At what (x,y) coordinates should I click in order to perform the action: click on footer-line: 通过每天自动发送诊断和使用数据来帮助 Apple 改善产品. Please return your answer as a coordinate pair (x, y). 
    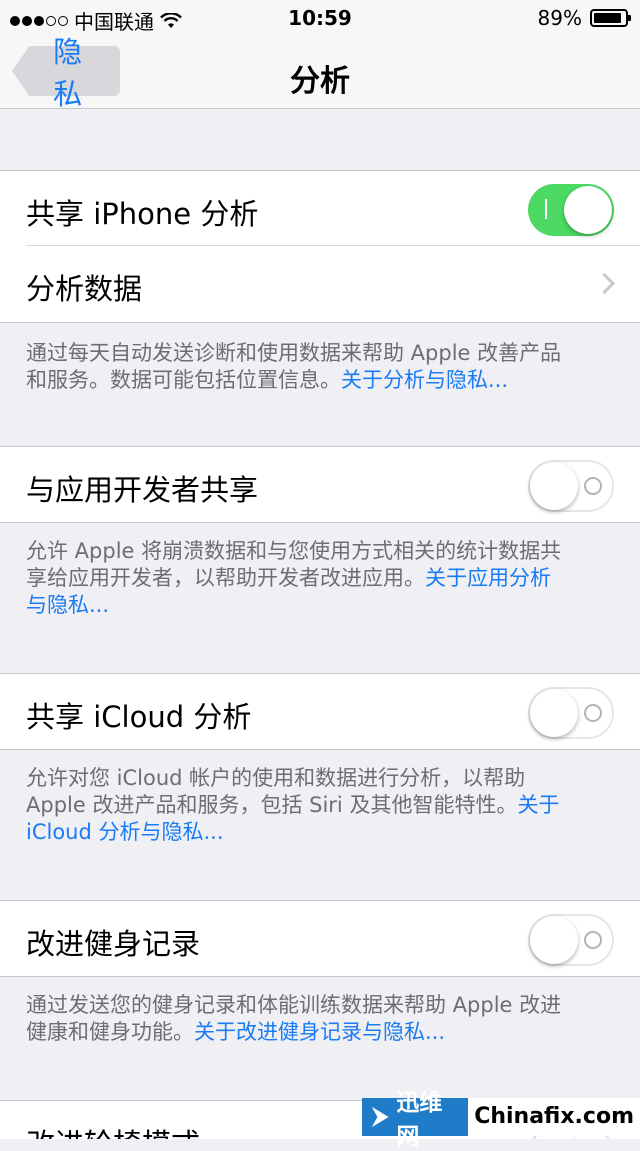
    Looking at the image, I should click on (294, 353).